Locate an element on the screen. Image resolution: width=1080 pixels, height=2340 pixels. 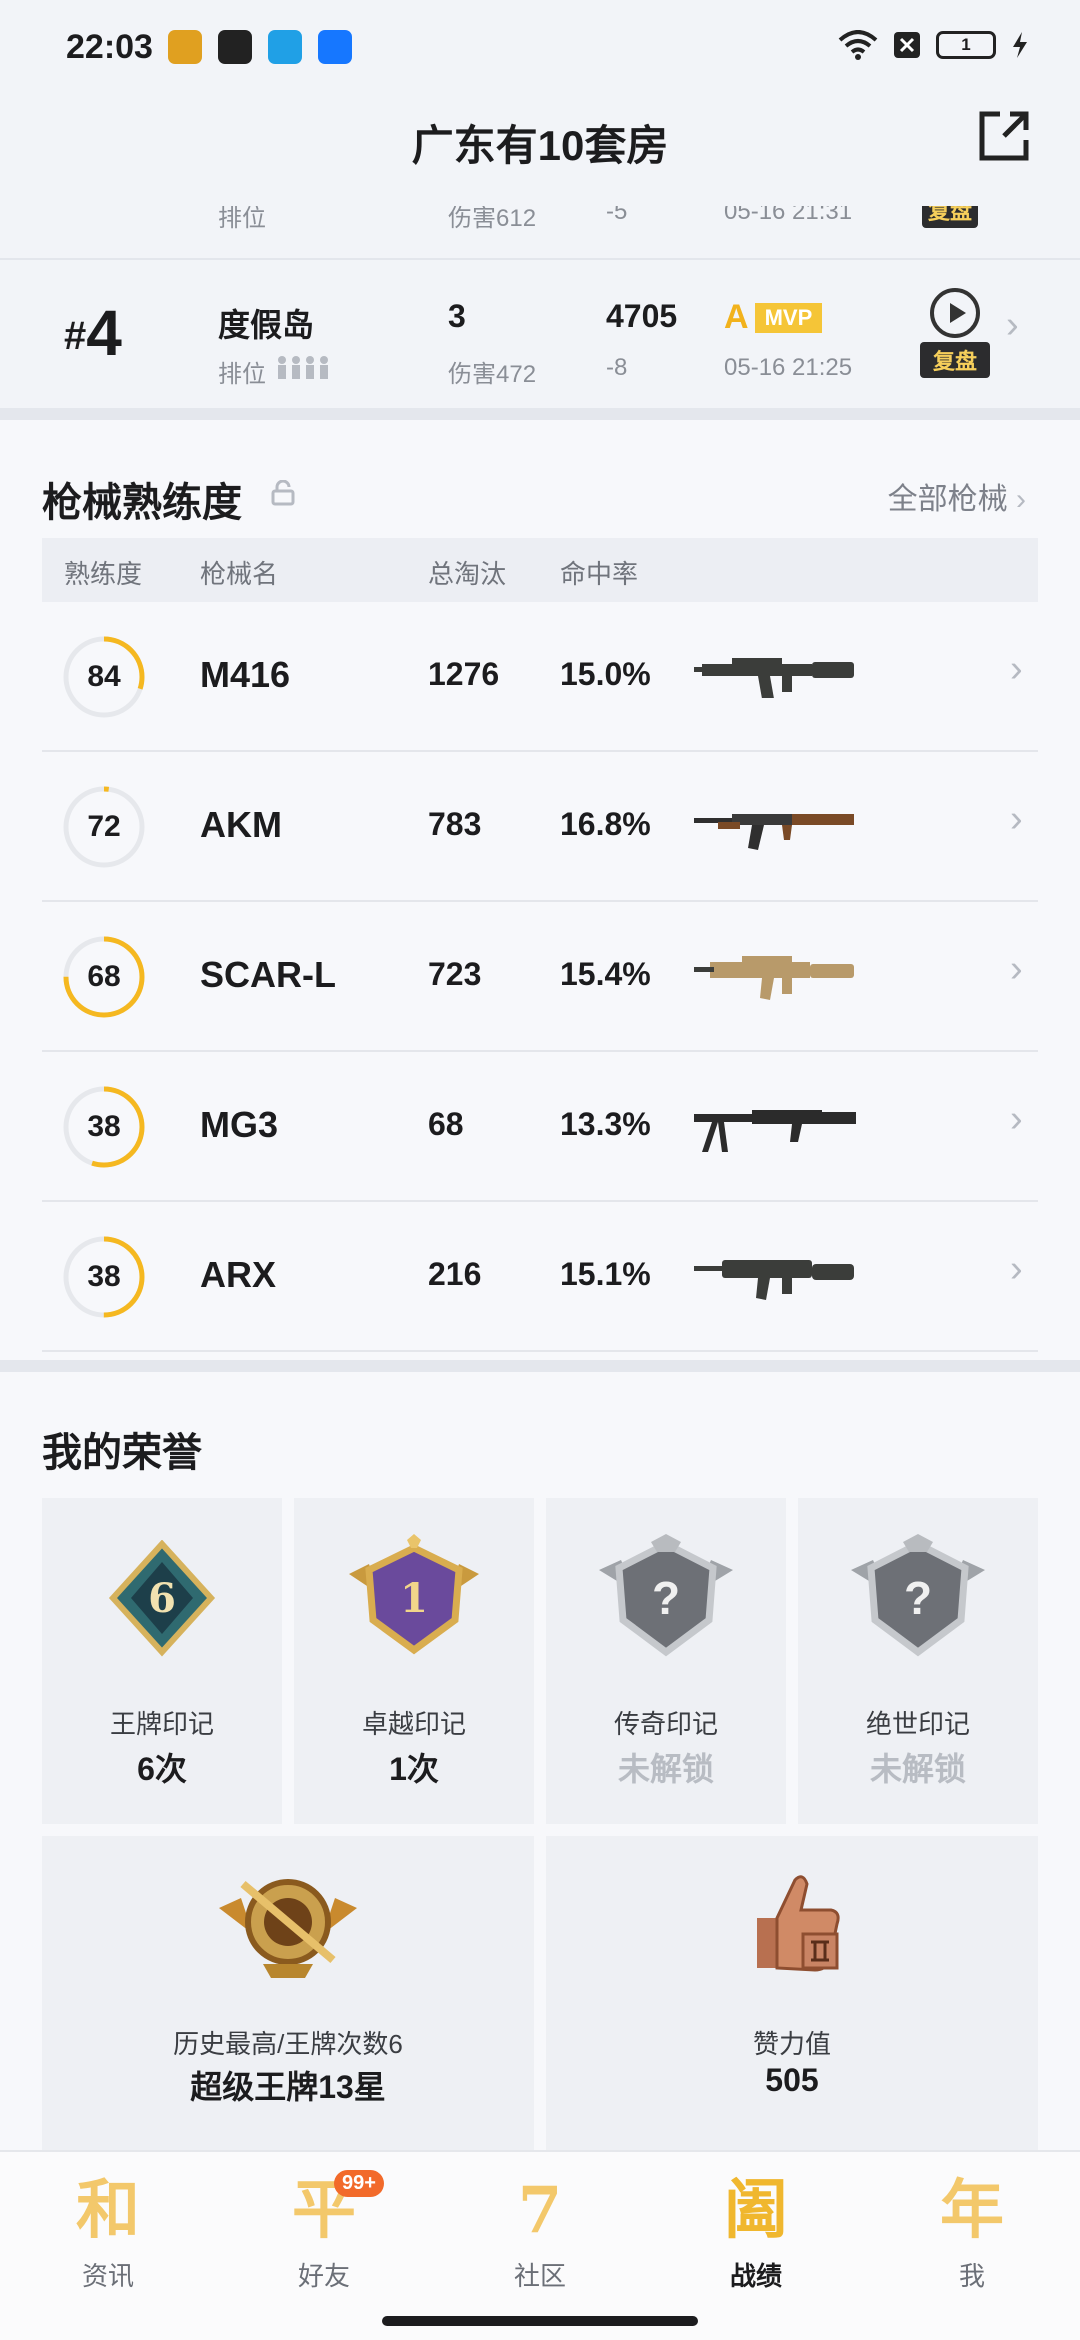
col-kills: 总淘汰 is located at coordinates (467, 574).